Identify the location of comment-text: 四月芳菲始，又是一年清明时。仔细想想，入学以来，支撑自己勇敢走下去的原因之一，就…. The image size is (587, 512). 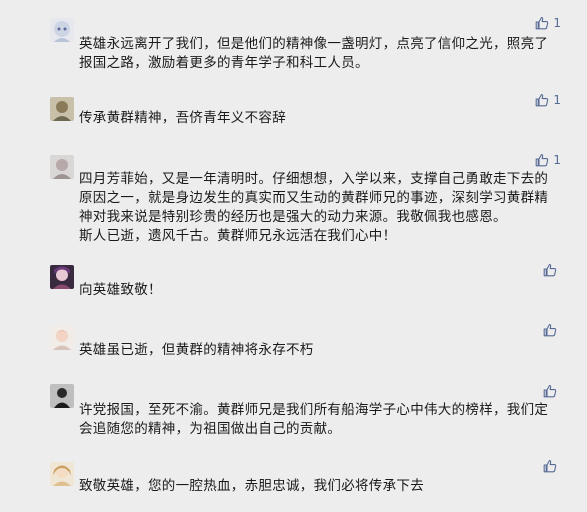
(318, 208).